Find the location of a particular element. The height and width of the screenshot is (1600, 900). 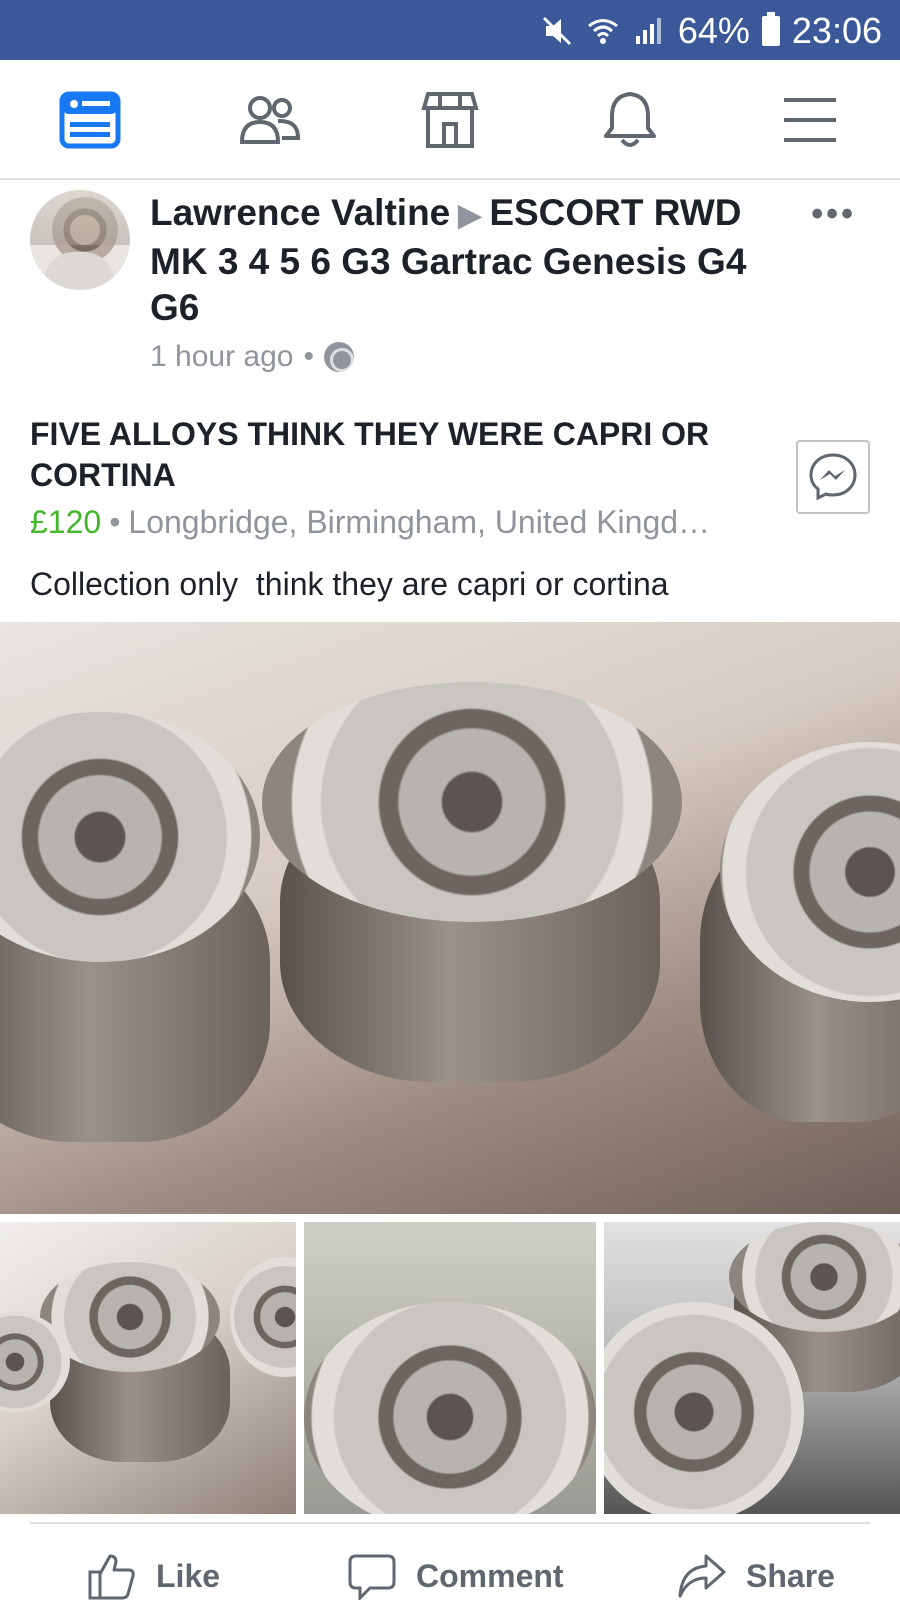

comment-label: Comment is located at coordinates (490, 1575).